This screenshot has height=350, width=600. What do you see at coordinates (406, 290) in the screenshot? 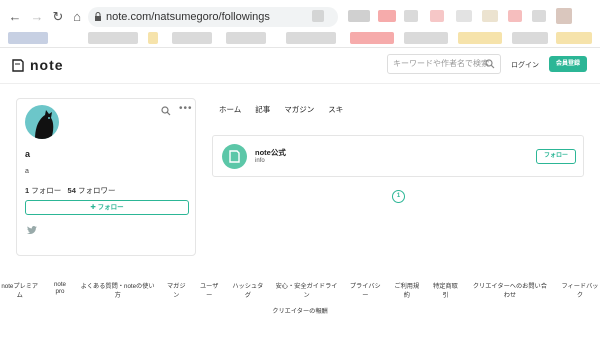
I see `footer-link: ご利用規約` at bounding box center [406, 290].